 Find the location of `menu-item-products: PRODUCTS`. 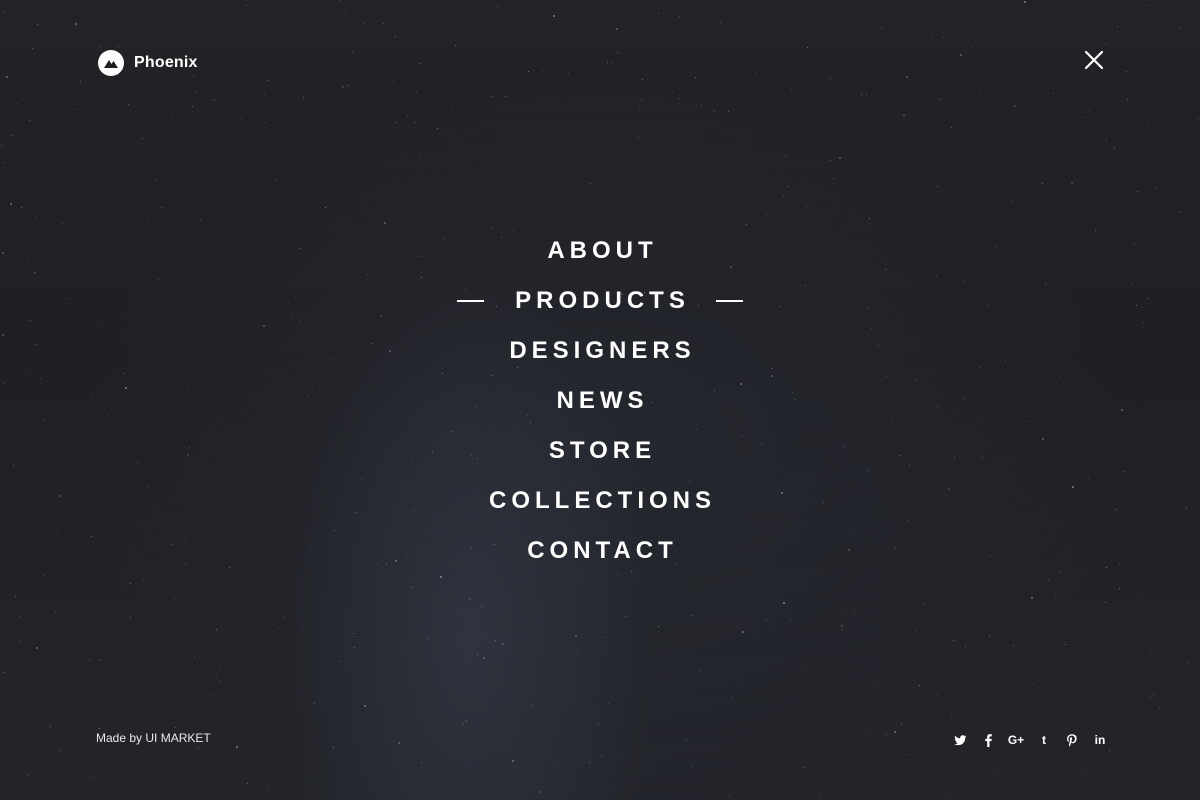

menu-item-products: PRODUCTS is located at coordinates (600, 301).